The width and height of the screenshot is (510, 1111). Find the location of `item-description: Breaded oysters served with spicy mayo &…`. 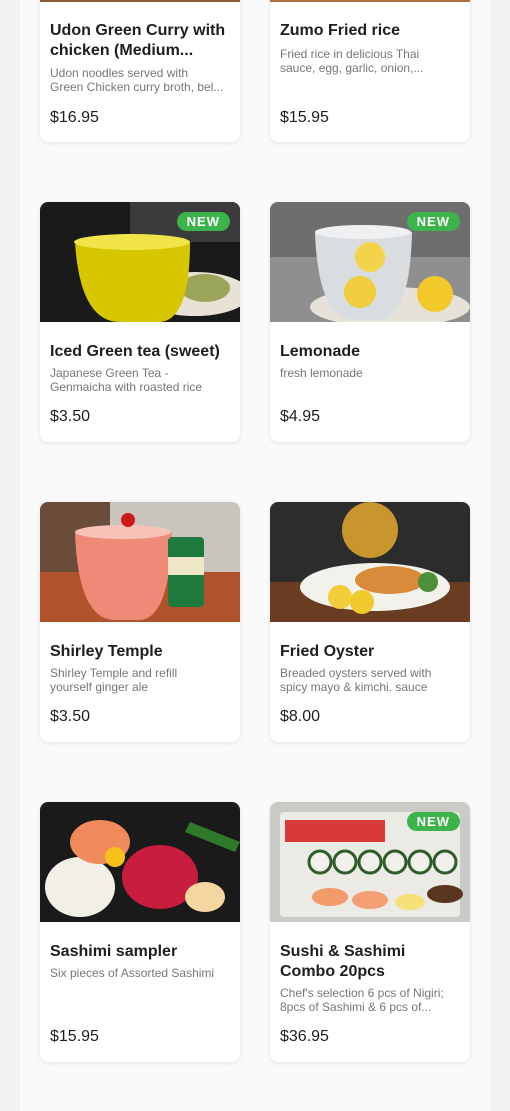

item-description: Breaded oysters served with spicy mayo &… is located at coordinates (356, 680).